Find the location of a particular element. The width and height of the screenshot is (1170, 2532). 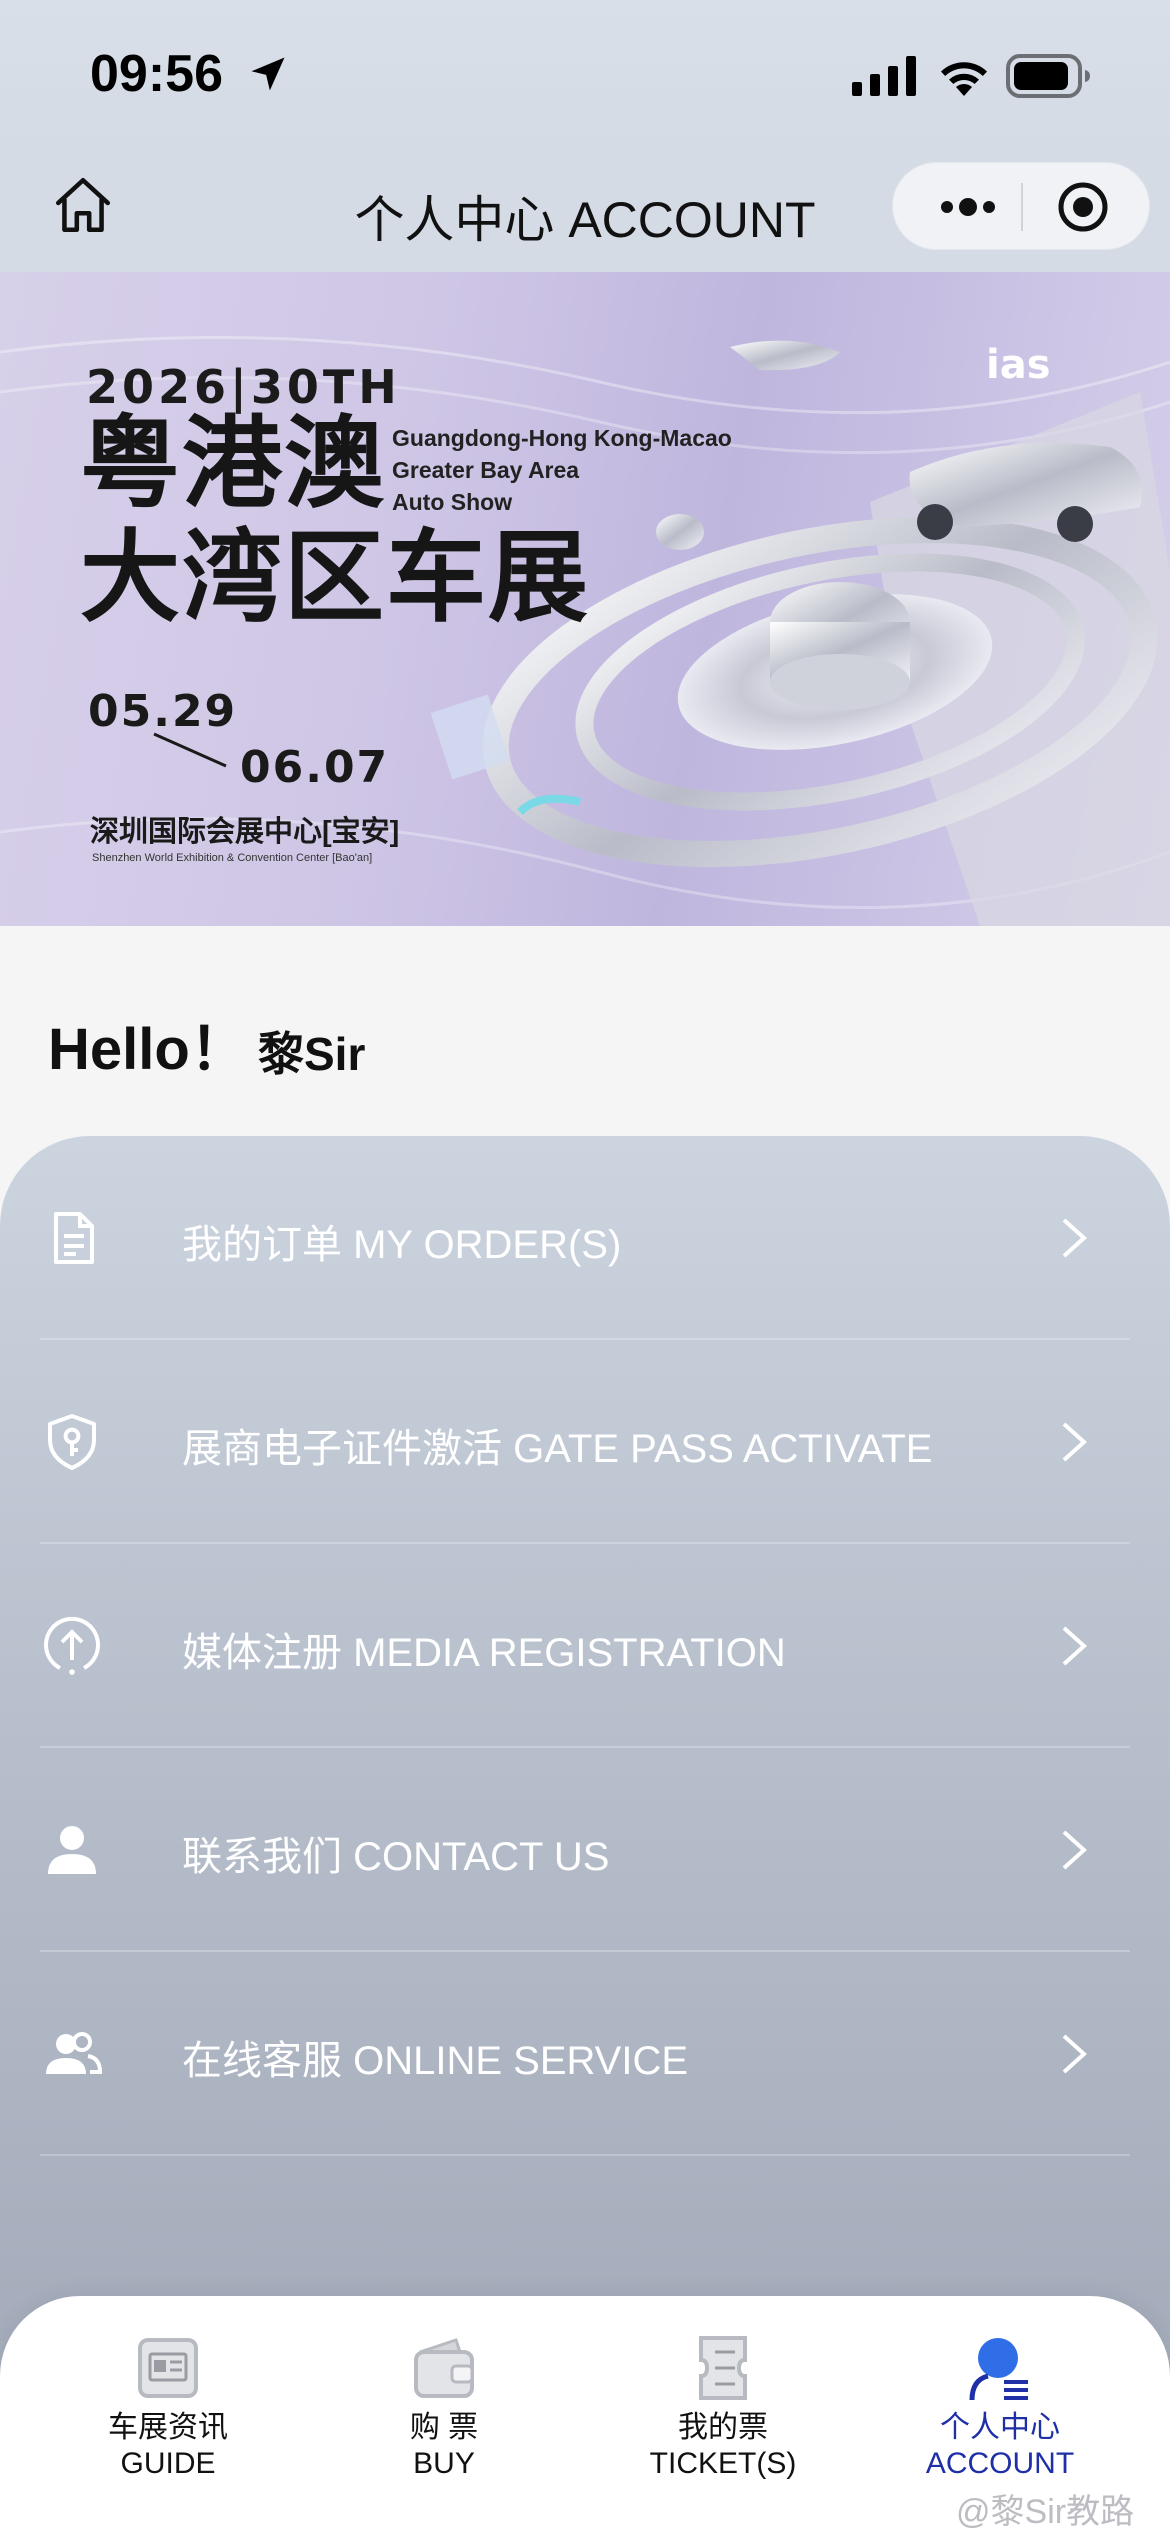

miniprogram-capsule is located at coordinates (1021, 206).